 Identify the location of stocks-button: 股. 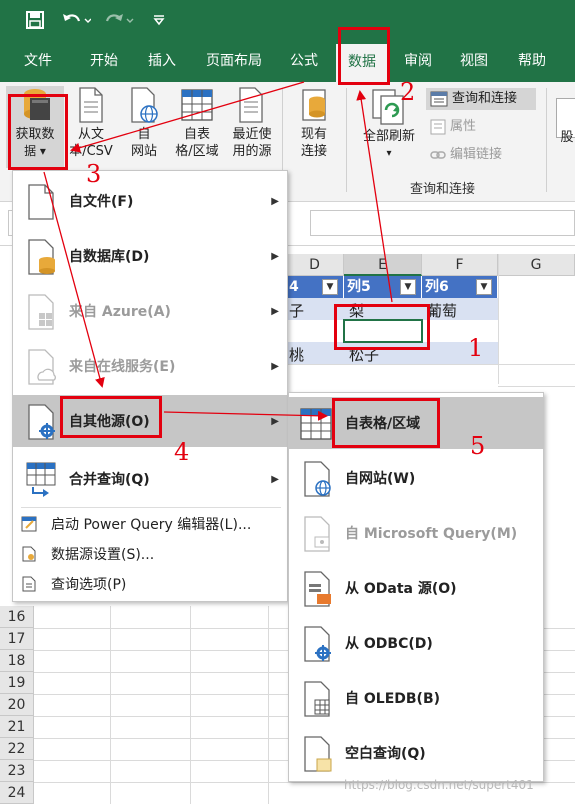
(565, 121).